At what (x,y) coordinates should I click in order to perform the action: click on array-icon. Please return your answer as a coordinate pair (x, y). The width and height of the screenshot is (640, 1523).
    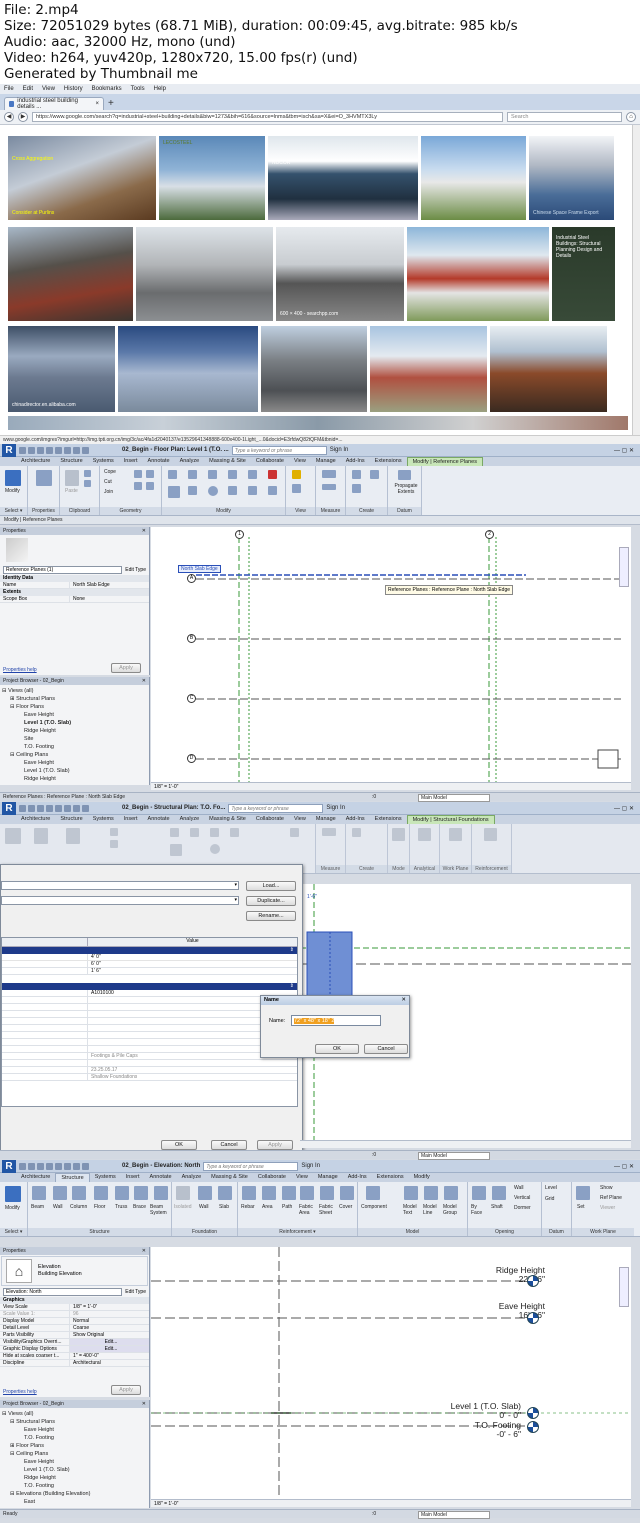
    Looking at the image, I should click on (232, 490).